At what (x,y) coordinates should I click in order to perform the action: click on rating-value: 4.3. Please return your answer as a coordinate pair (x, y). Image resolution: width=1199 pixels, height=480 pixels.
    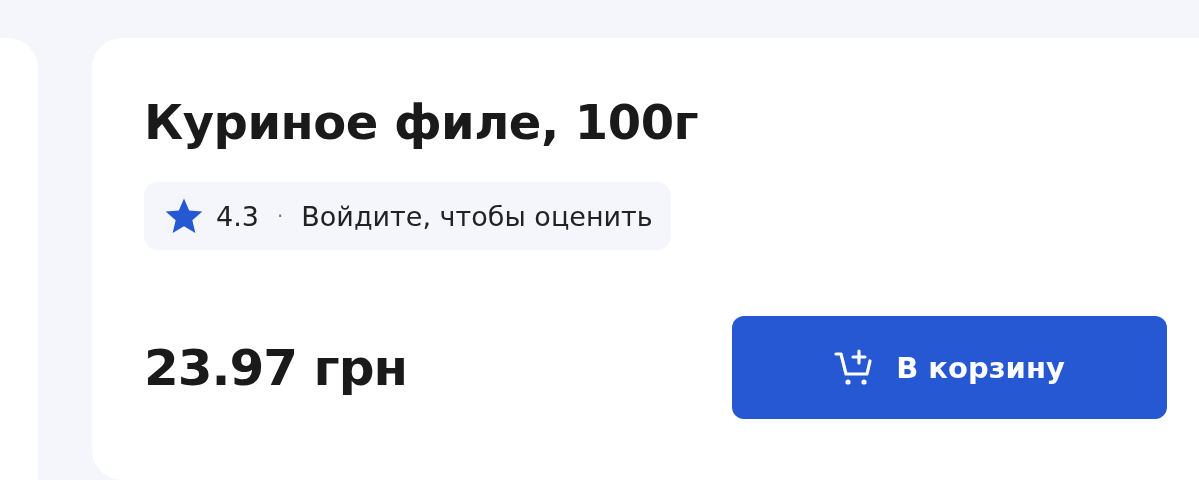
    Looking at the image, I should click on (237, 216).